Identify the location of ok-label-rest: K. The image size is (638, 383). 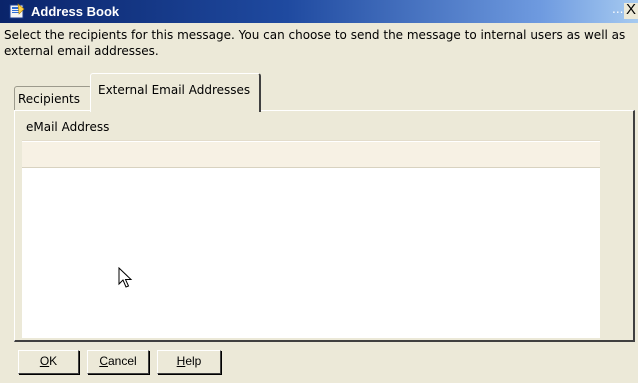
(53, 361).